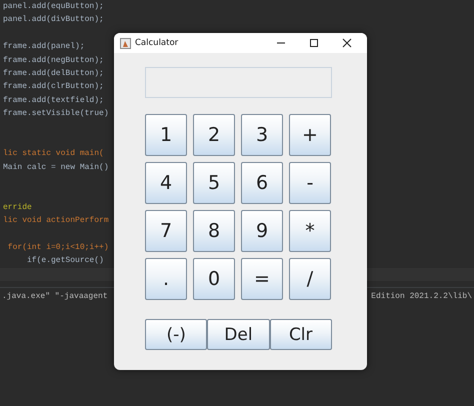  Describe the element at coordinates (157, 43) in the screenshot. I see `window-title: Calculator` at that location.